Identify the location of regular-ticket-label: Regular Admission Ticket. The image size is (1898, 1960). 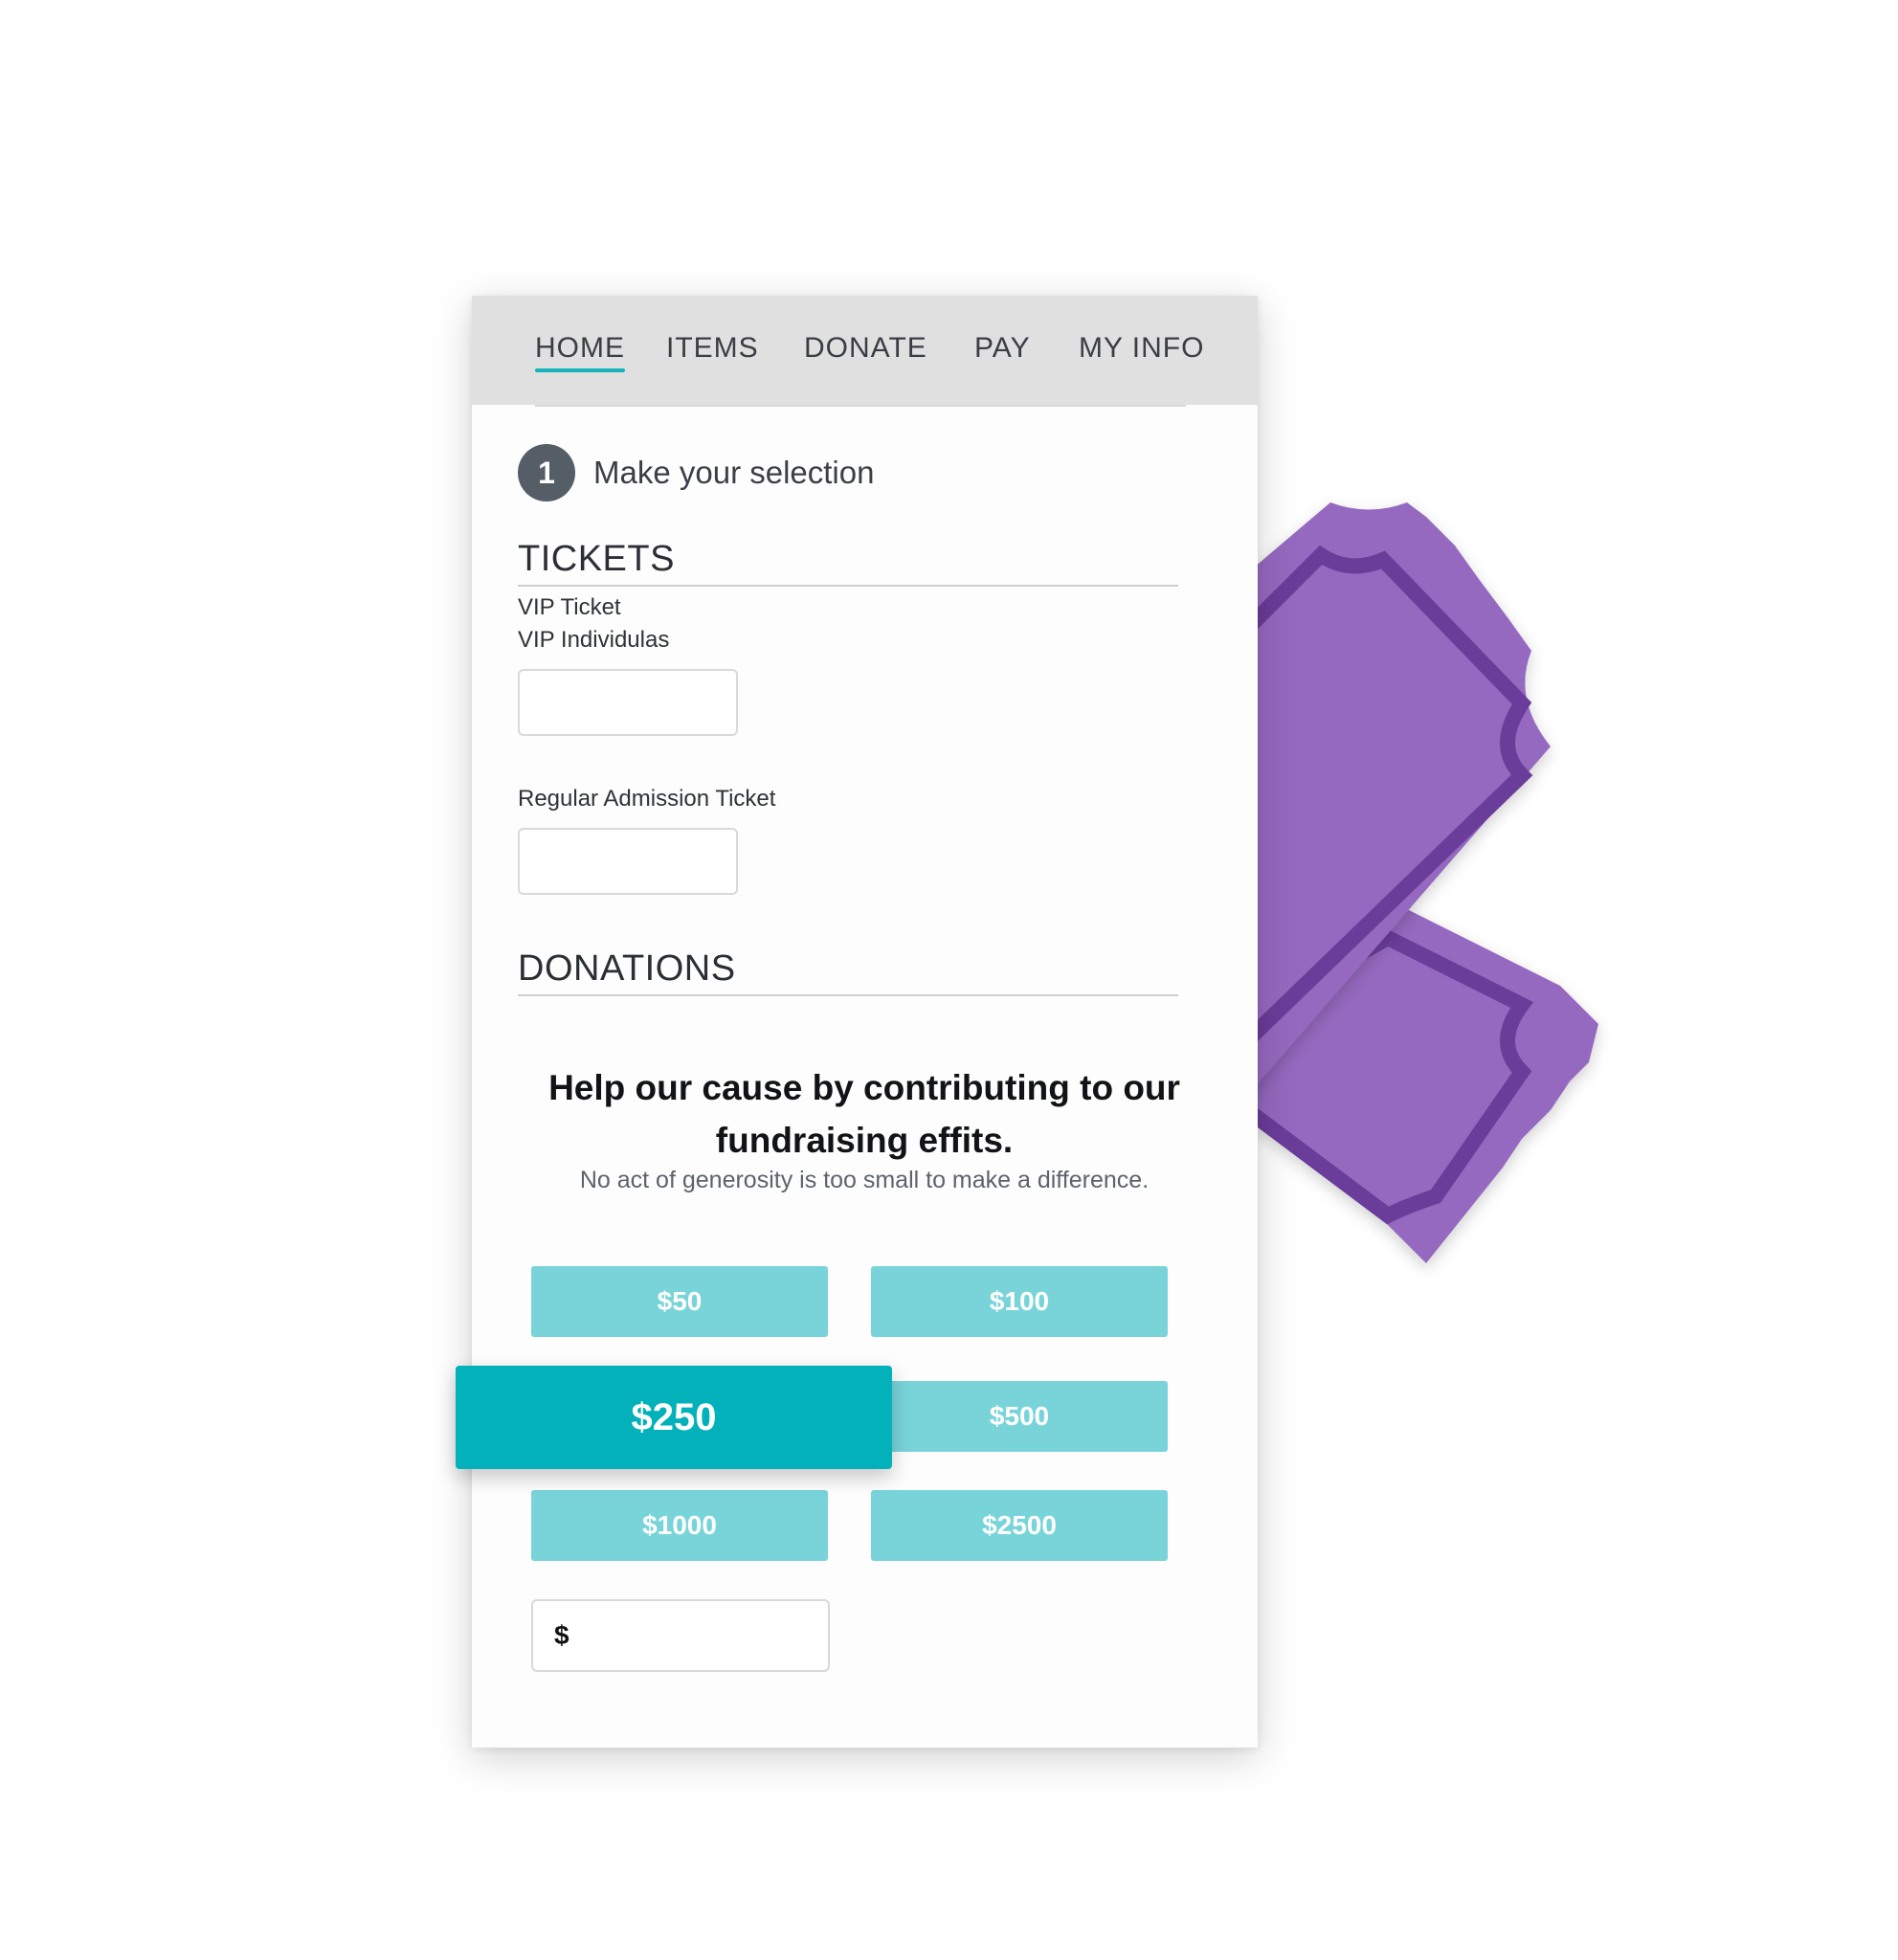
(647, 799).